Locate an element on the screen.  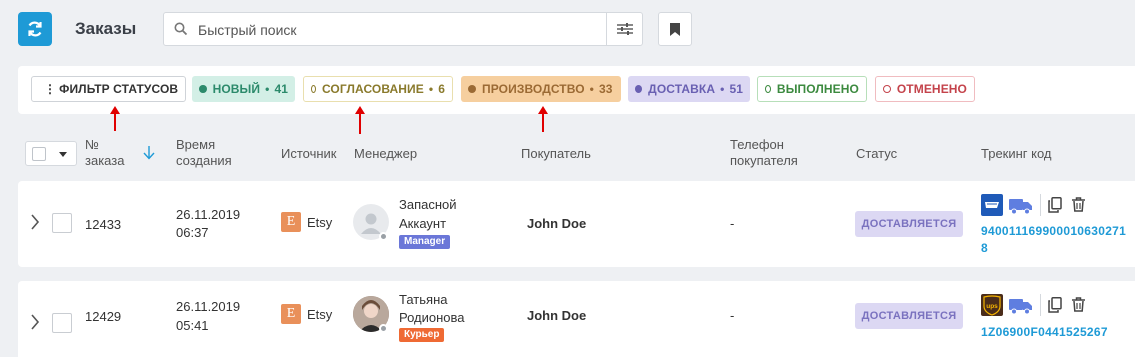
col-status: Статус is located at coordinates (876, 154).